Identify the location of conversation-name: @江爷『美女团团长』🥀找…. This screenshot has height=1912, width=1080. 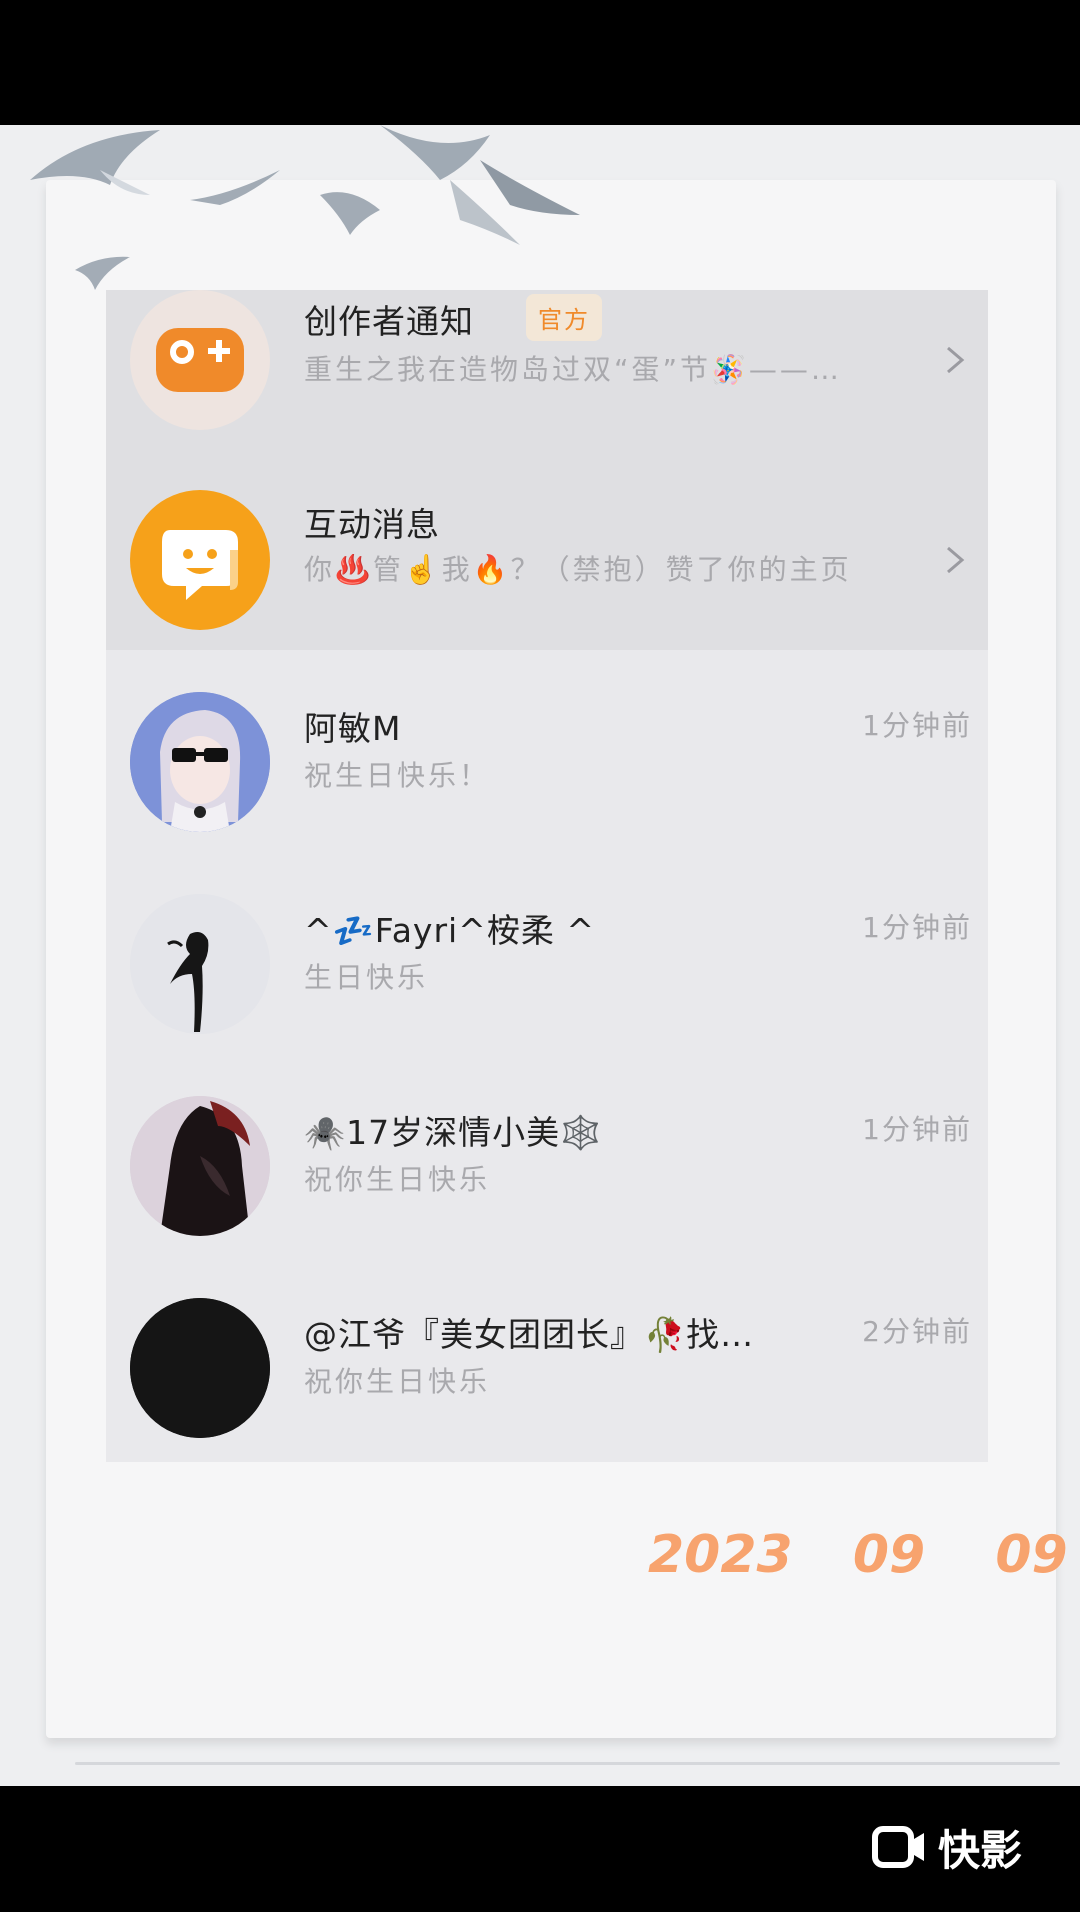
(529, 1334).